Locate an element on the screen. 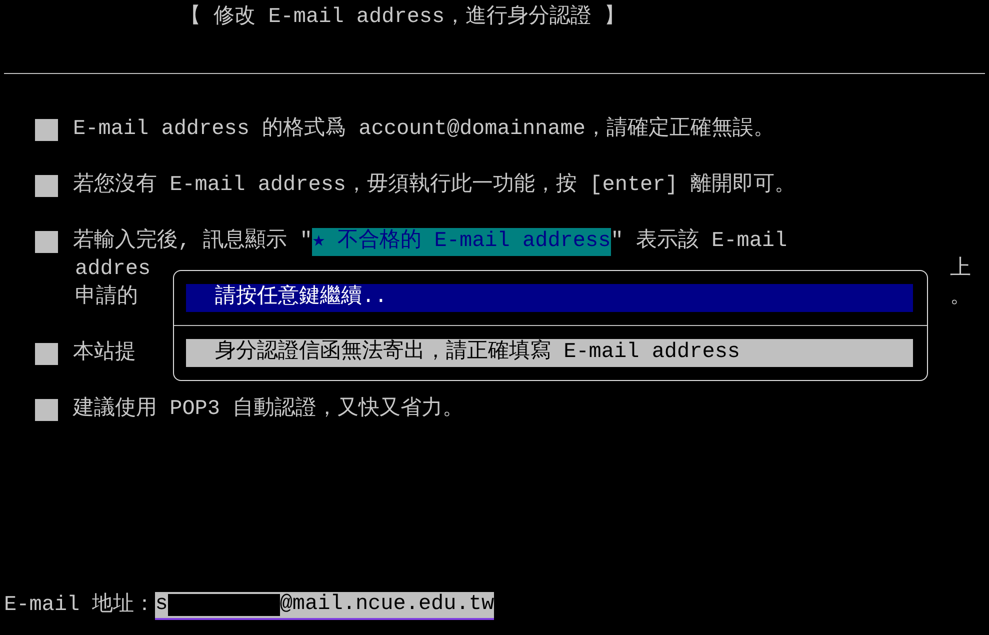  continue-prompt: 請按任意鍵繼續.. is located at coordinates (549, 298).